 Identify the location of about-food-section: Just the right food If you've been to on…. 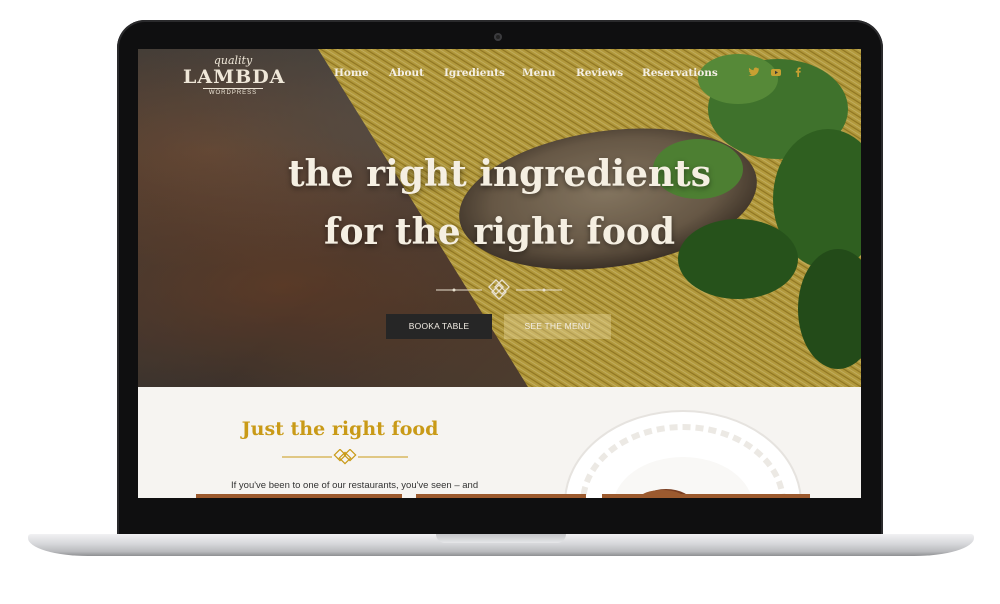
(499, 442).